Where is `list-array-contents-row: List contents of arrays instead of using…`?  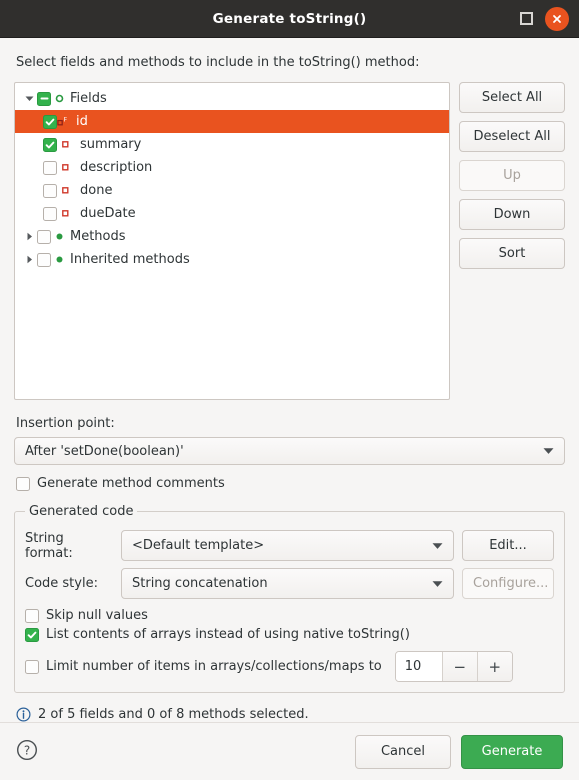 list-array-contents-row: List contents of arrays instead of using… is located at coordinates (289, 634).